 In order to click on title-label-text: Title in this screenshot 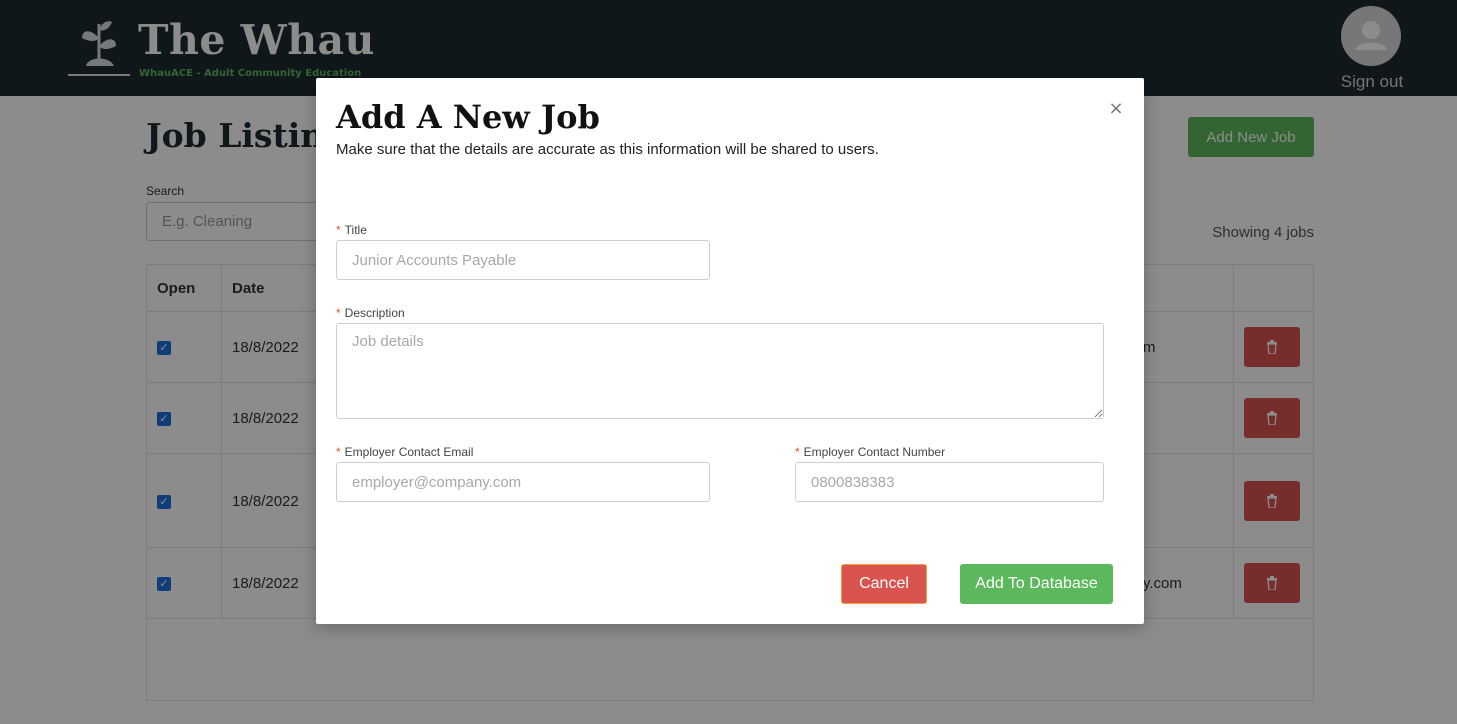, I will do `click(355, 230)`.